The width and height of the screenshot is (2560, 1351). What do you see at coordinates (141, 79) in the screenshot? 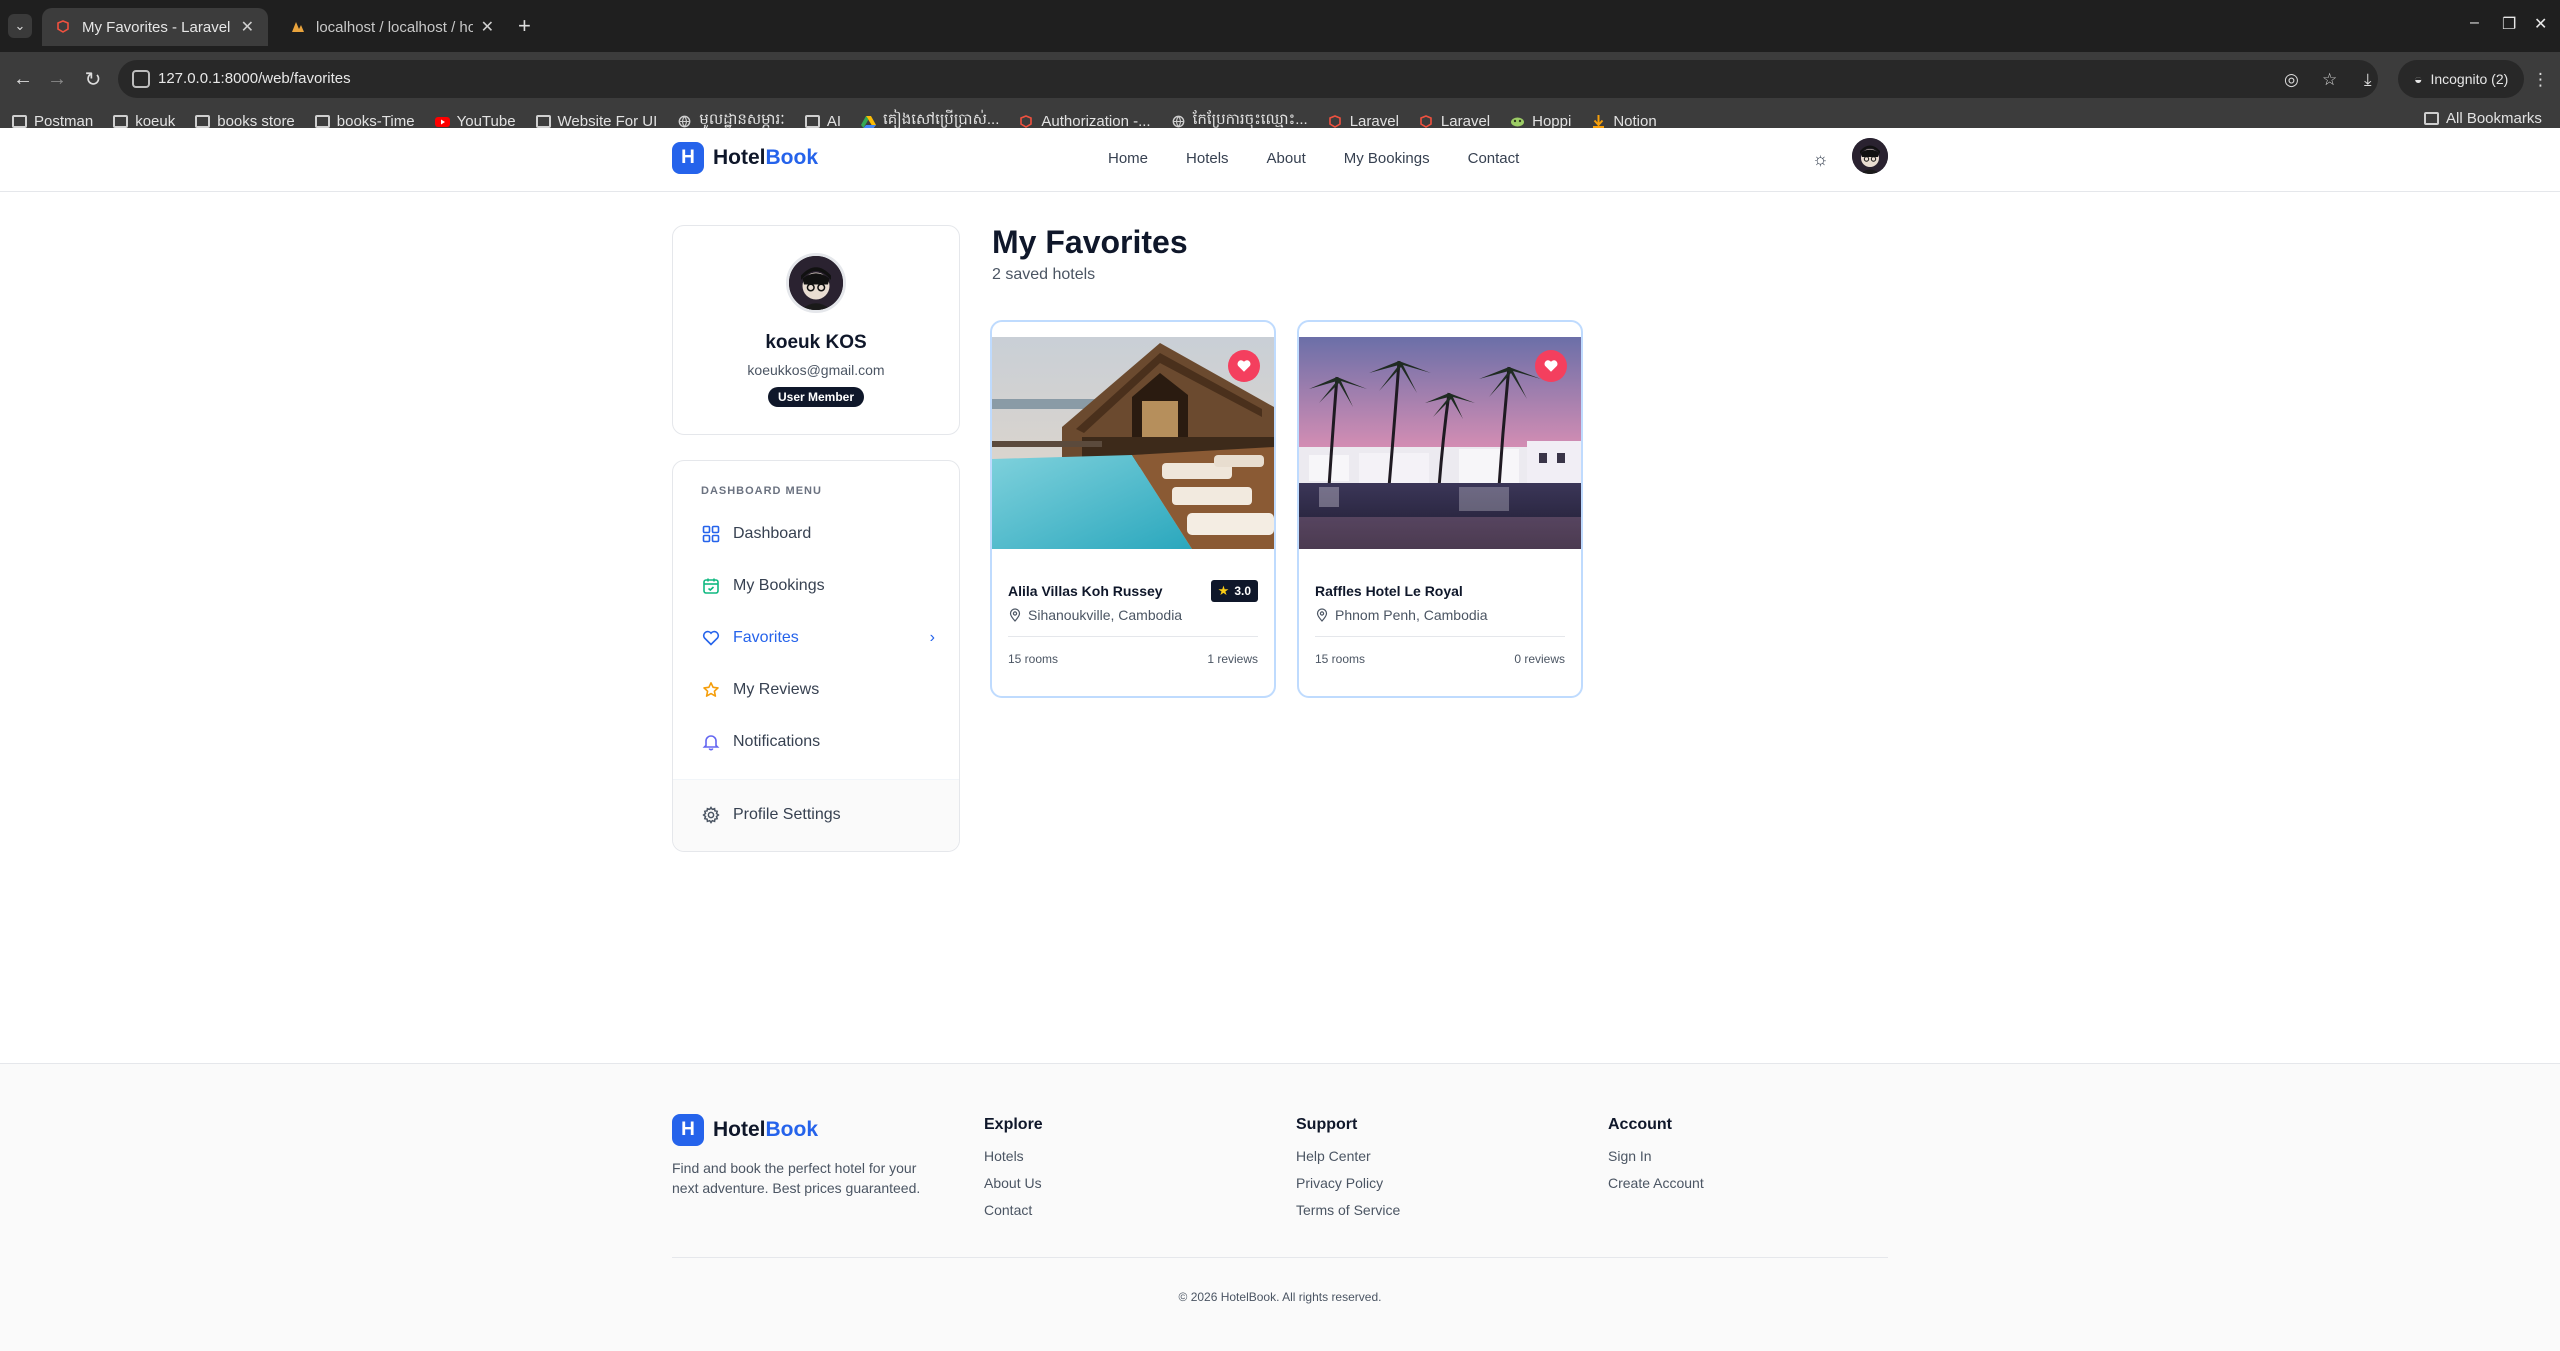
I see `site-info-icon` at bounding box center [141, 79].